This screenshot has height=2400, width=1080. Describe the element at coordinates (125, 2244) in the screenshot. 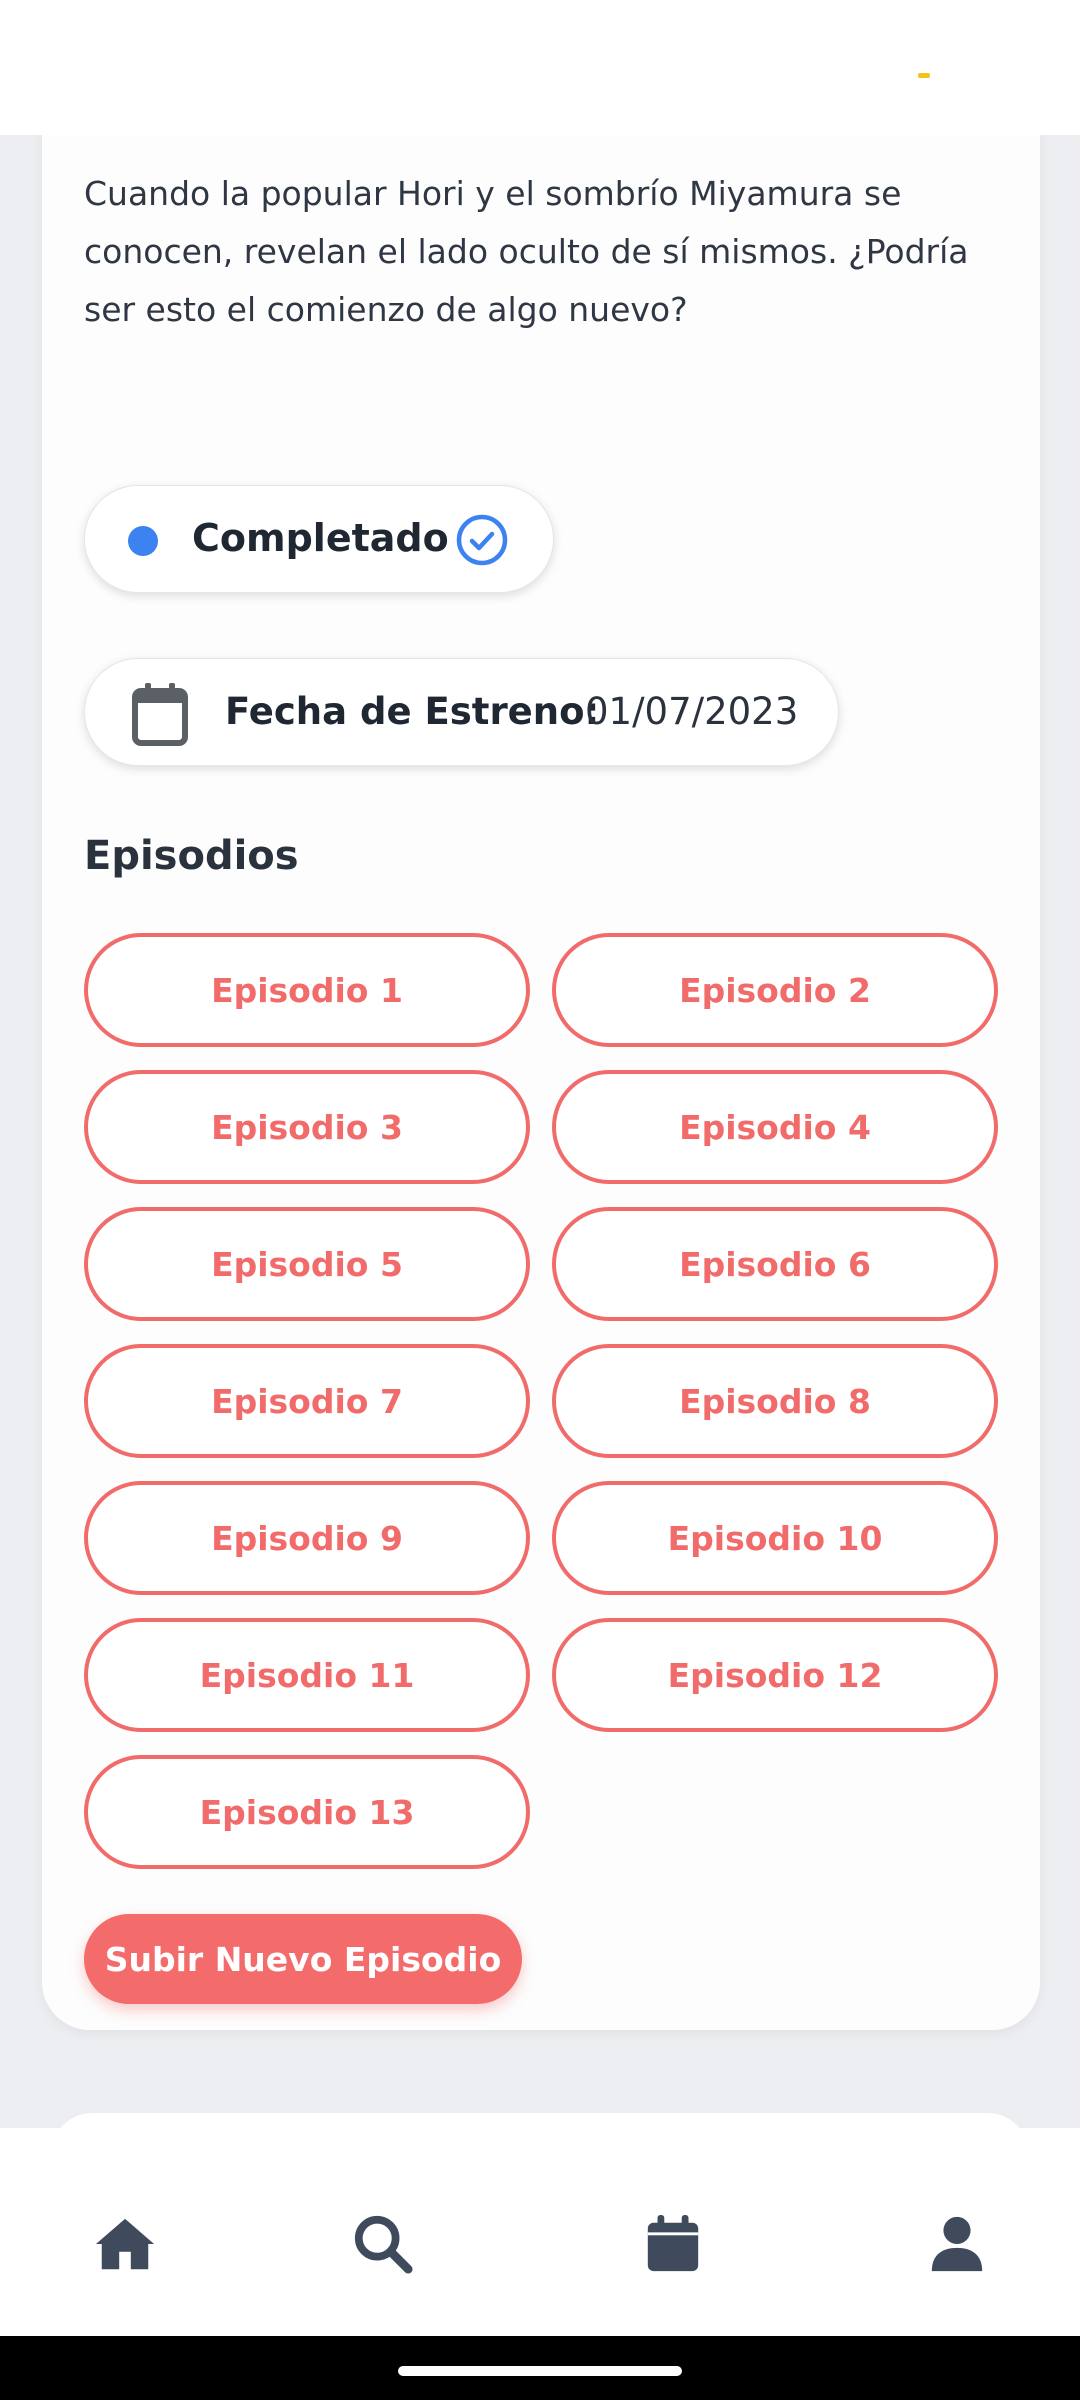

I see `home-icon` at that location.